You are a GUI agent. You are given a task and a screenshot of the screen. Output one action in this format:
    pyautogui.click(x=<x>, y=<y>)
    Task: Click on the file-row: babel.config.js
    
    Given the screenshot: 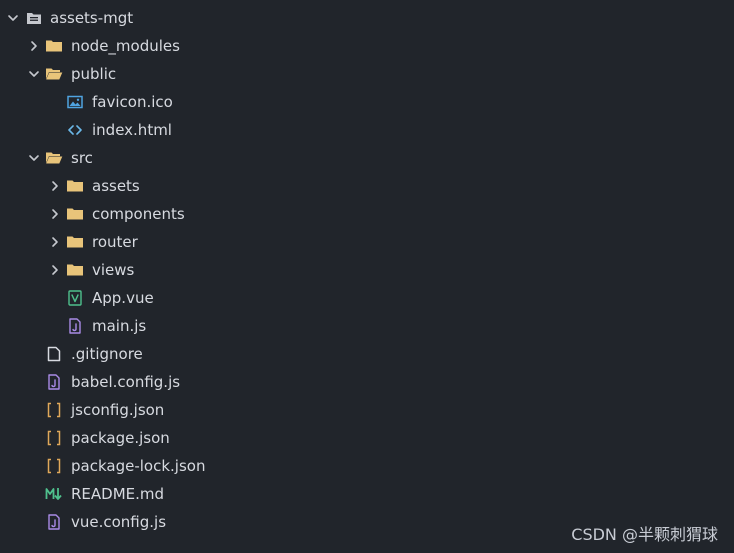 What is the action you would take?
    pyautogui.click(x=367, y=382)
    